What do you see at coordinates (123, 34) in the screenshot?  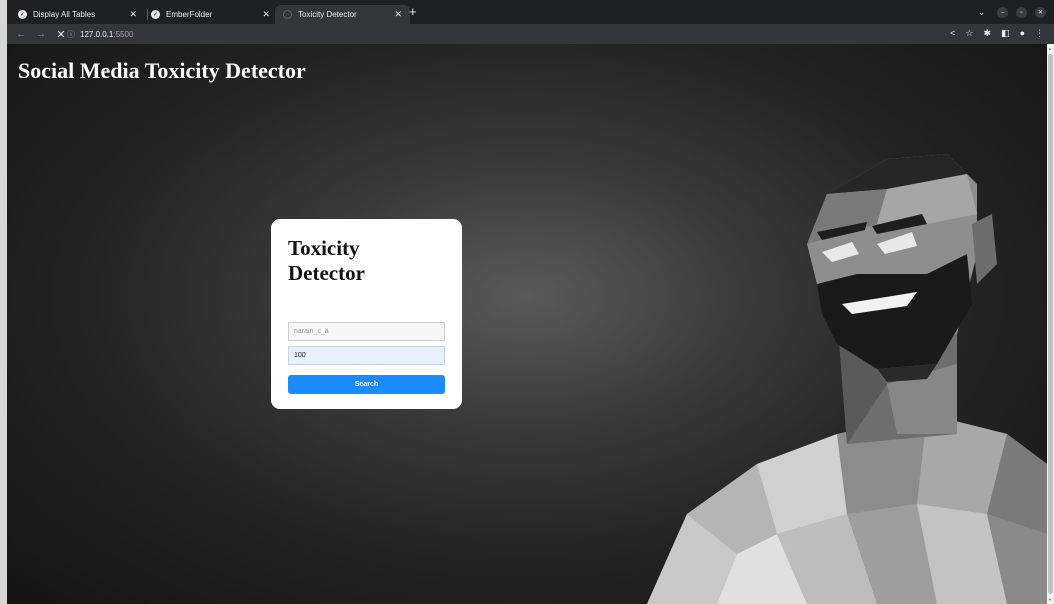 I see `url-port: :5500` at bounding box center [123, 34].